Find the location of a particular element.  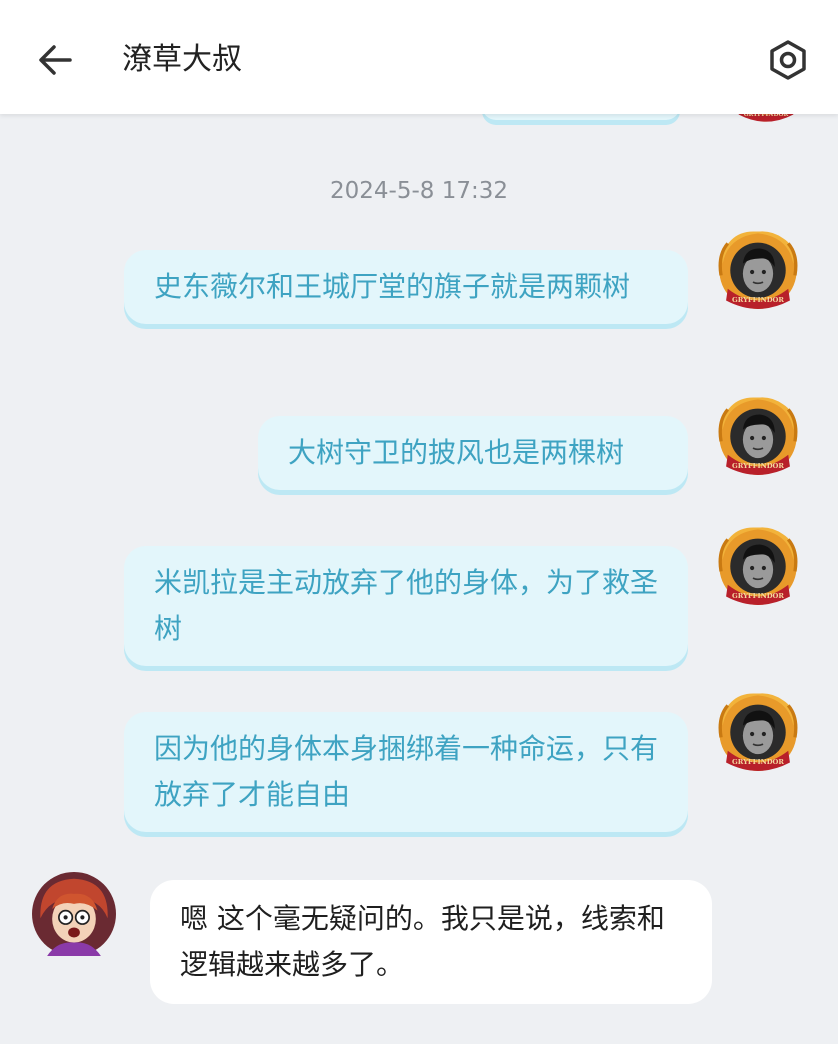

message-timestamp: 2024-5-8 17:32 is located at coordinates (419, 191).